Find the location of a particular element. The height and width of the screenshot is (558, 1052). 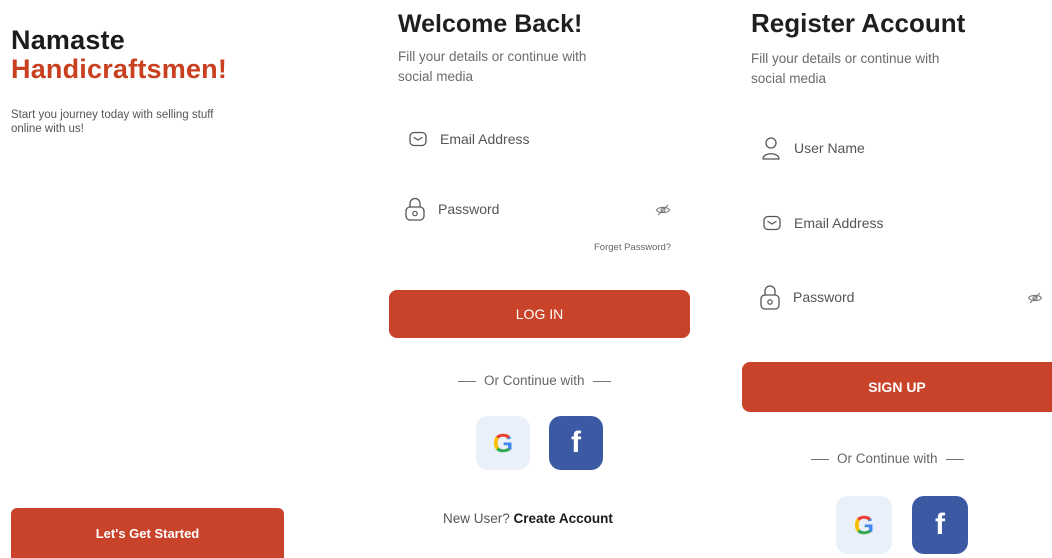

login-facebook-button: f is located at coordinates (576, 443).